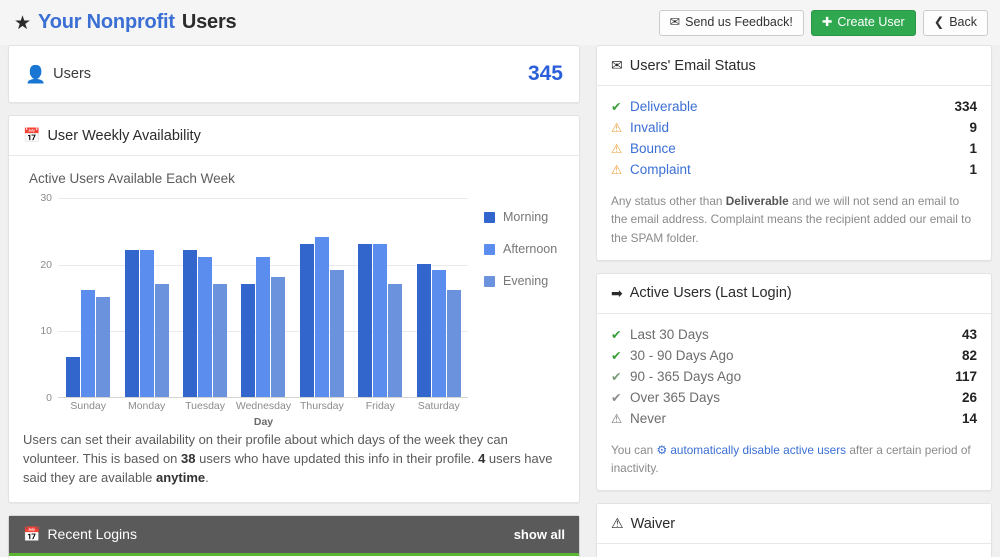  What do you see at coordinates (794, 148) in the screenshot?
I see `list-item: ⚠ Bounce 1` at bounding box center [794, 148].